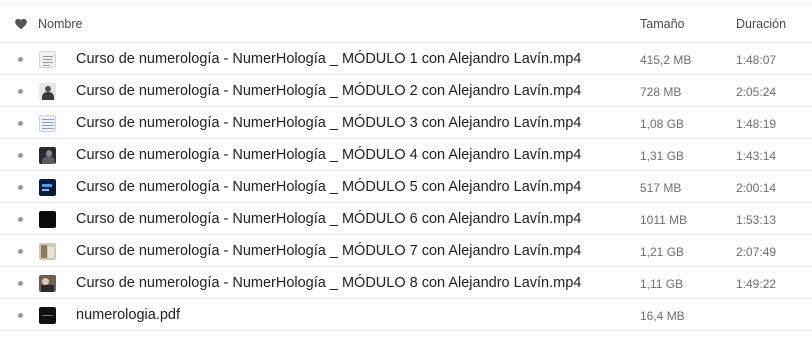 This screenshot has height=351, width=812. I want to click on file-duration: 2:00:14, so click(756, 188).